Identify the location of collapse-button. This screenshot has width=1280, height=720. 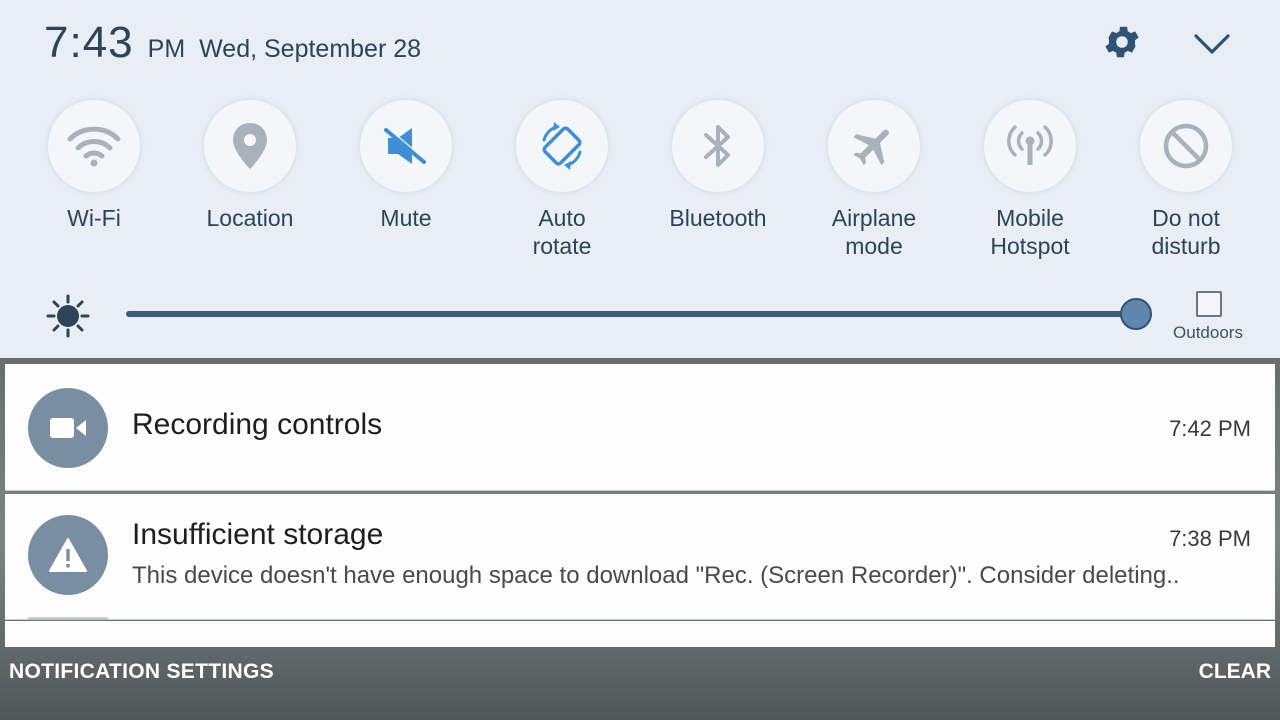
(1212, 44).